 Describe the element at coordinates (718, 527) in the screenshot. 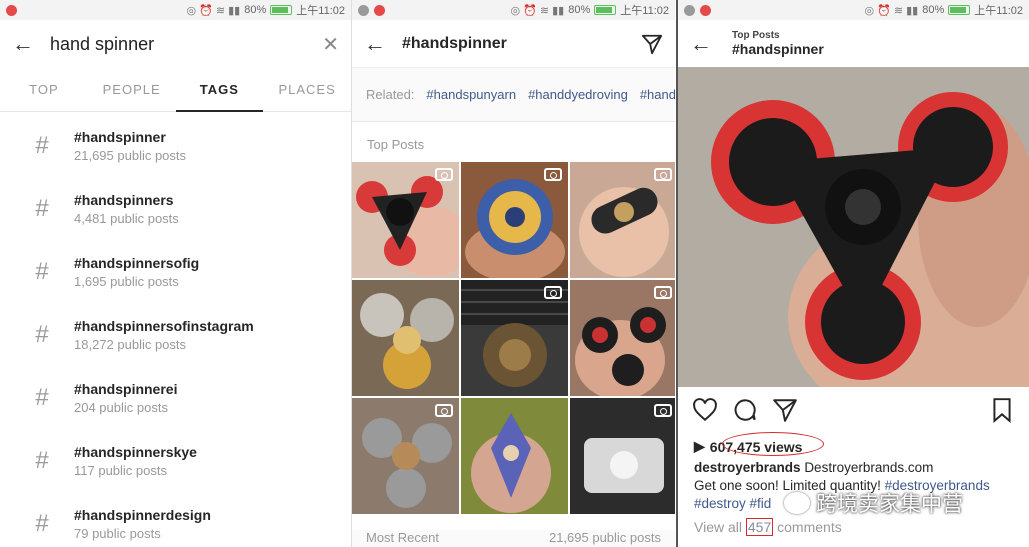

I see `comments-prefix: View all` at that location.